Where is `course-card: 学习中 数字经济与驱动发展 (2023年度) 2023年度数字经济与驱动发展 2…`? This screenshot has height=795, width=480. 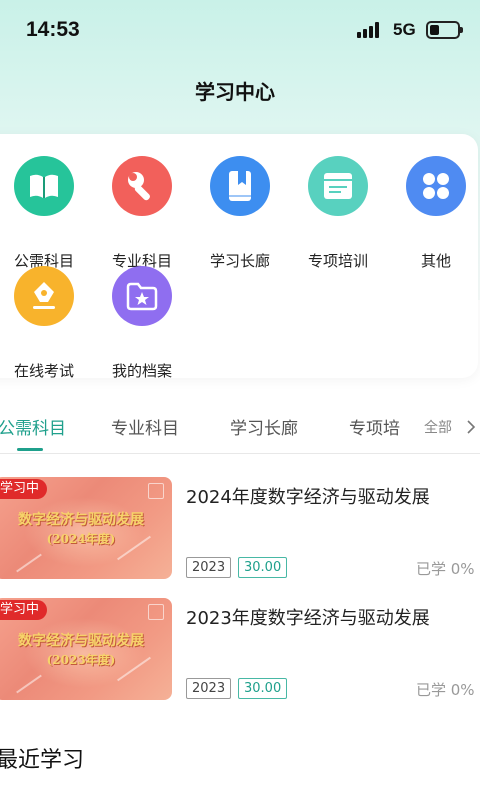 course-card: 学习中 数字经济与驱动发展 (2023年度) 2023年度数字经济与驱动发展 2… is located at coordinates (240, 650).